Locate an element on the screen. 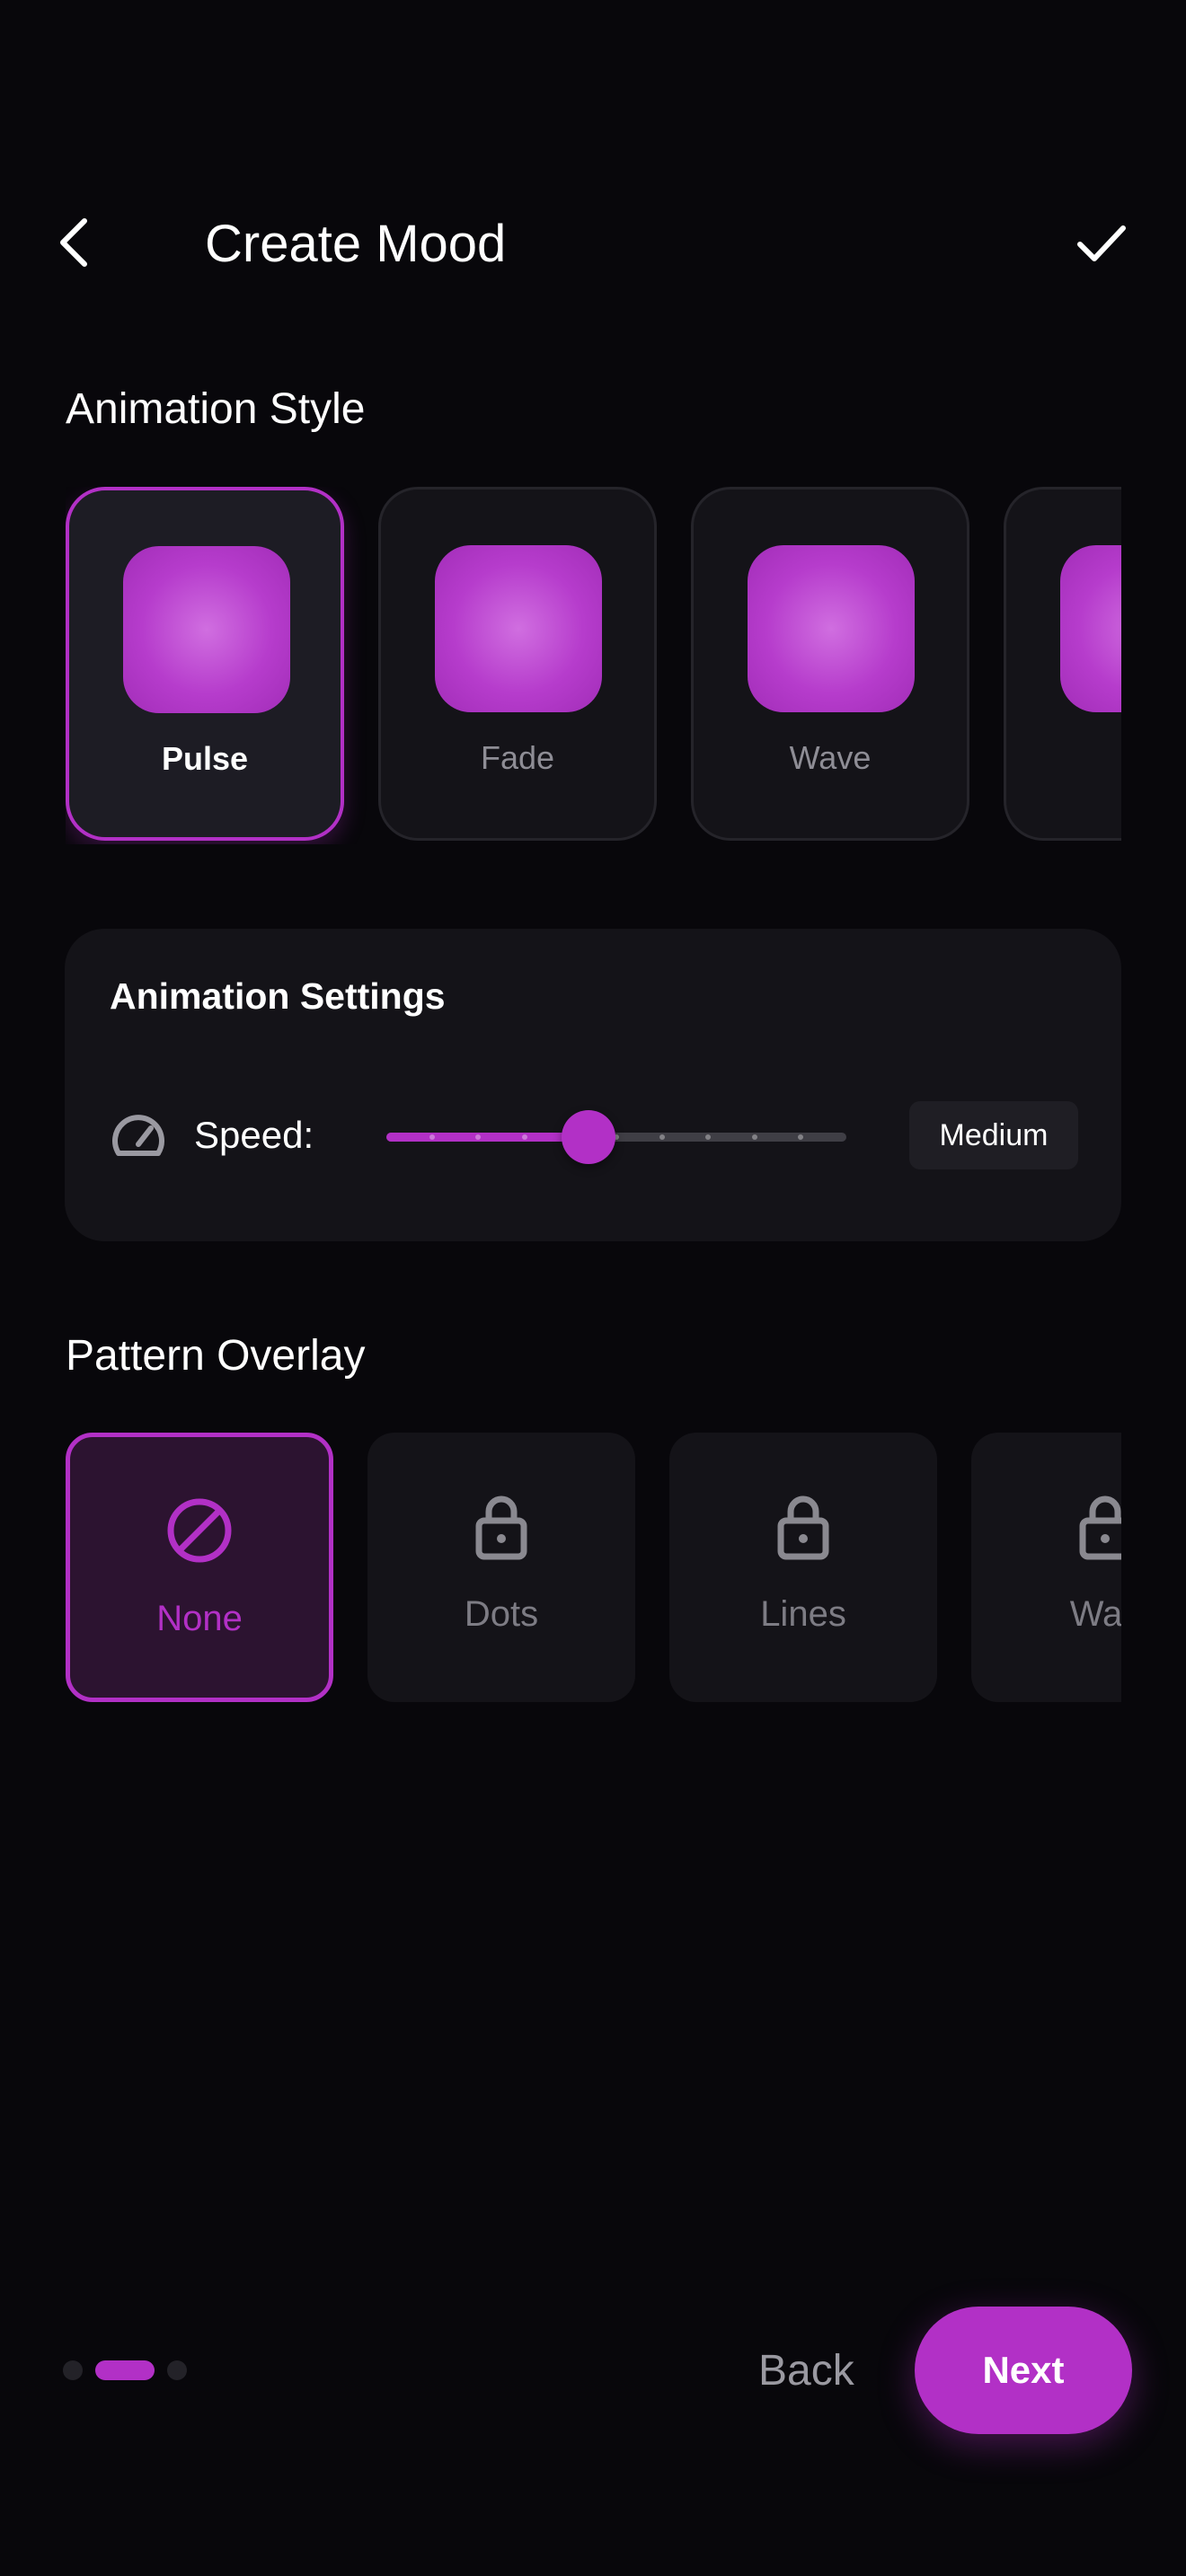 This screenshot has width=1186, height=2576. pattern-card-none: None is located at coordinates (199, 1567).